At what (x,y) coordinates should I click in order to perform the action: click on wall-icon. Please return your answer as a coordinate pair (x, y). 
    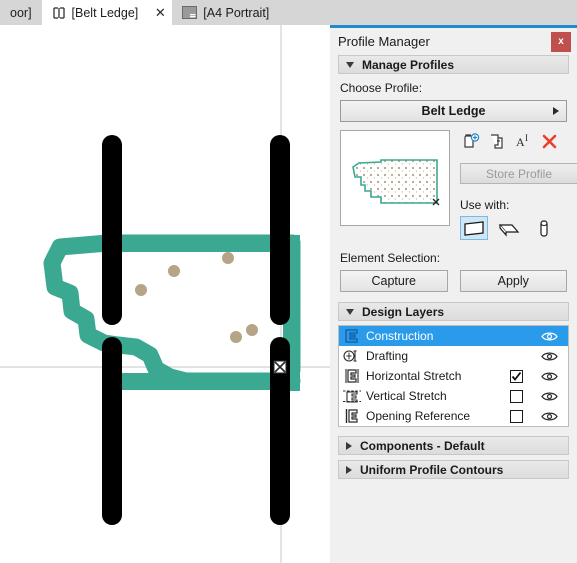
    Looking at the image, I should click on (474, 228).